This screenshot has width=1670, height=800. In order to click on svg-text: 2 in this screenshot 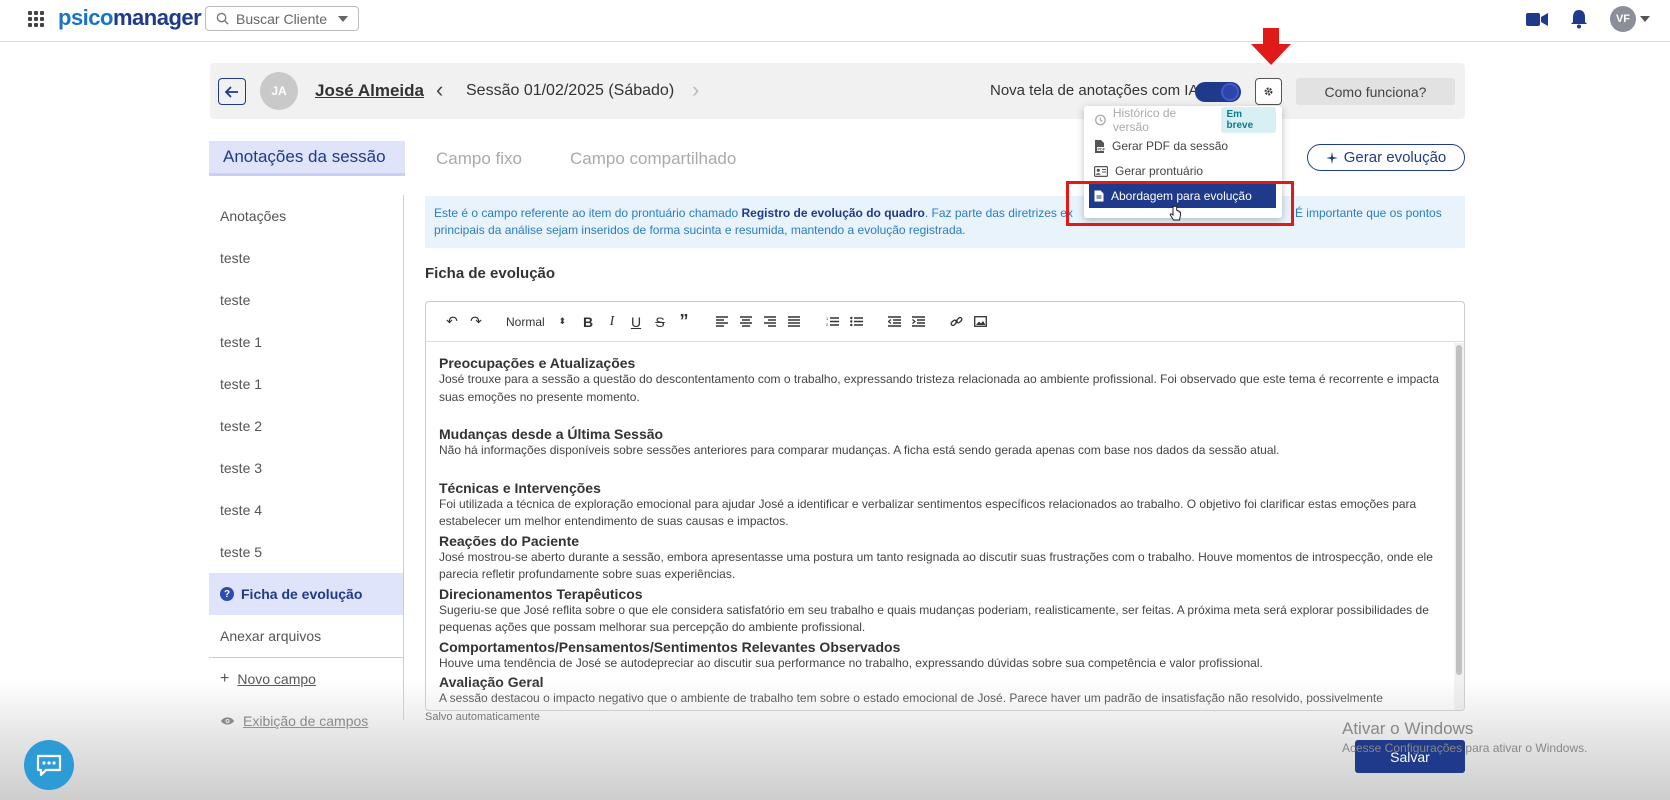, I will do `click(827, 324)`.